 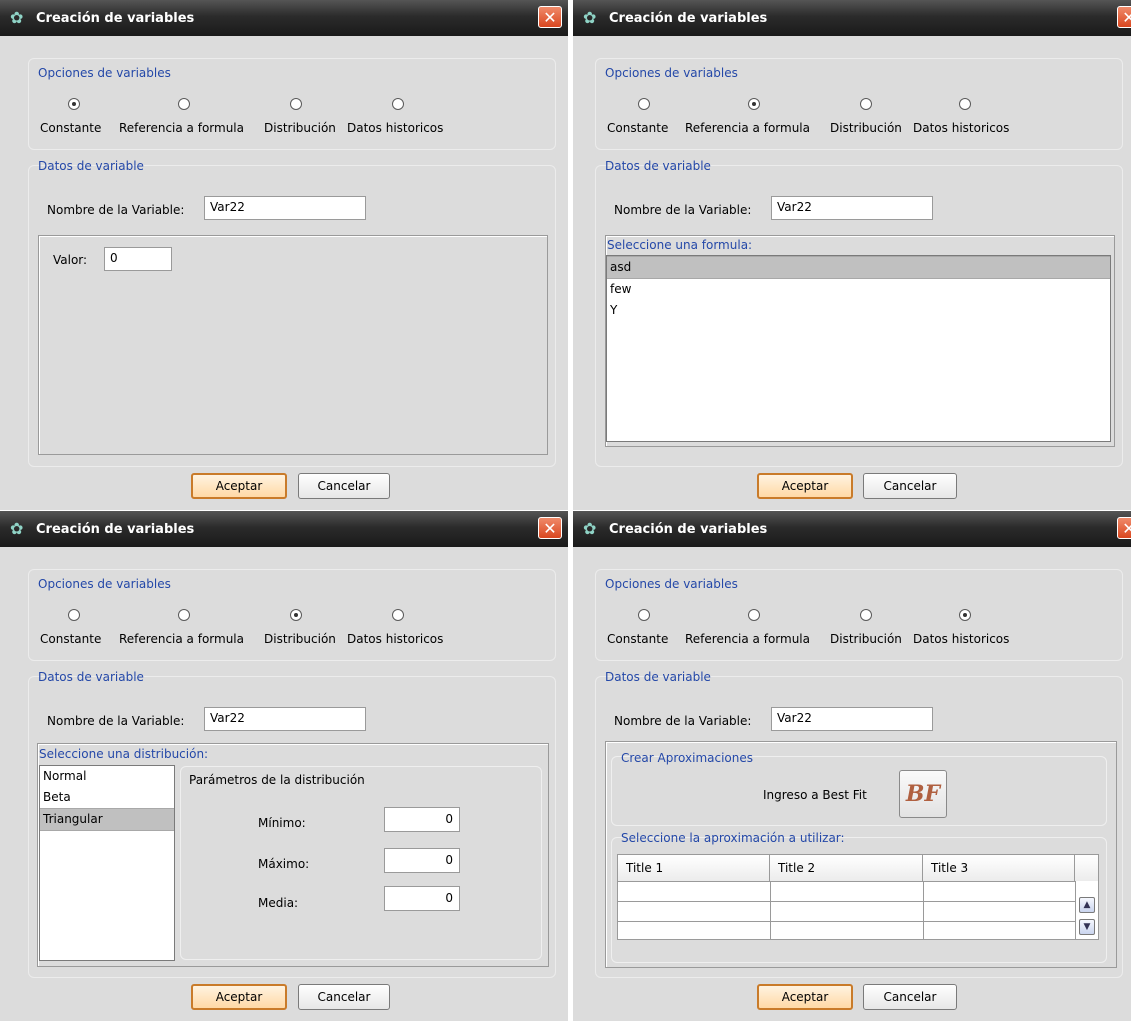 What do you see at coordinates (733, 838) in the screenshot?
I see `approximation-select-legend: Seleccione la aproximación a utilizar:` at bounding box center [733, 838].